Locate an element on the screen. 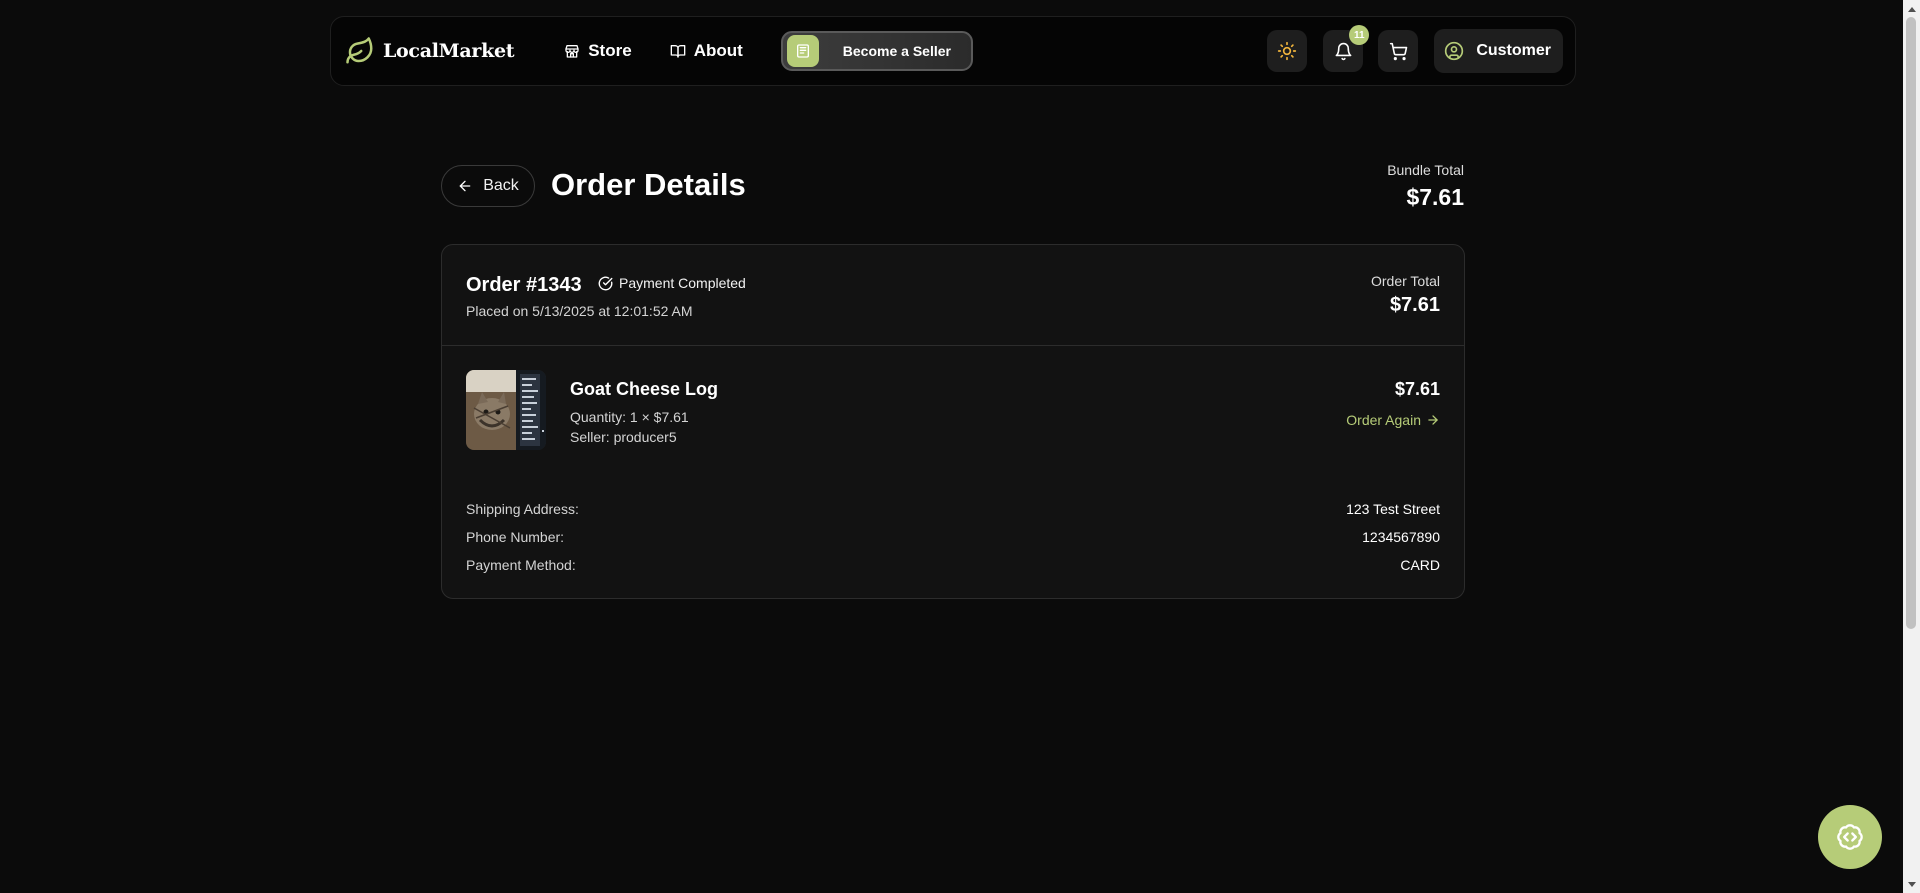 The height and width of the screenshot is (893, 1920). nav-link-store-label: Store is located at coordinates (610, 50).